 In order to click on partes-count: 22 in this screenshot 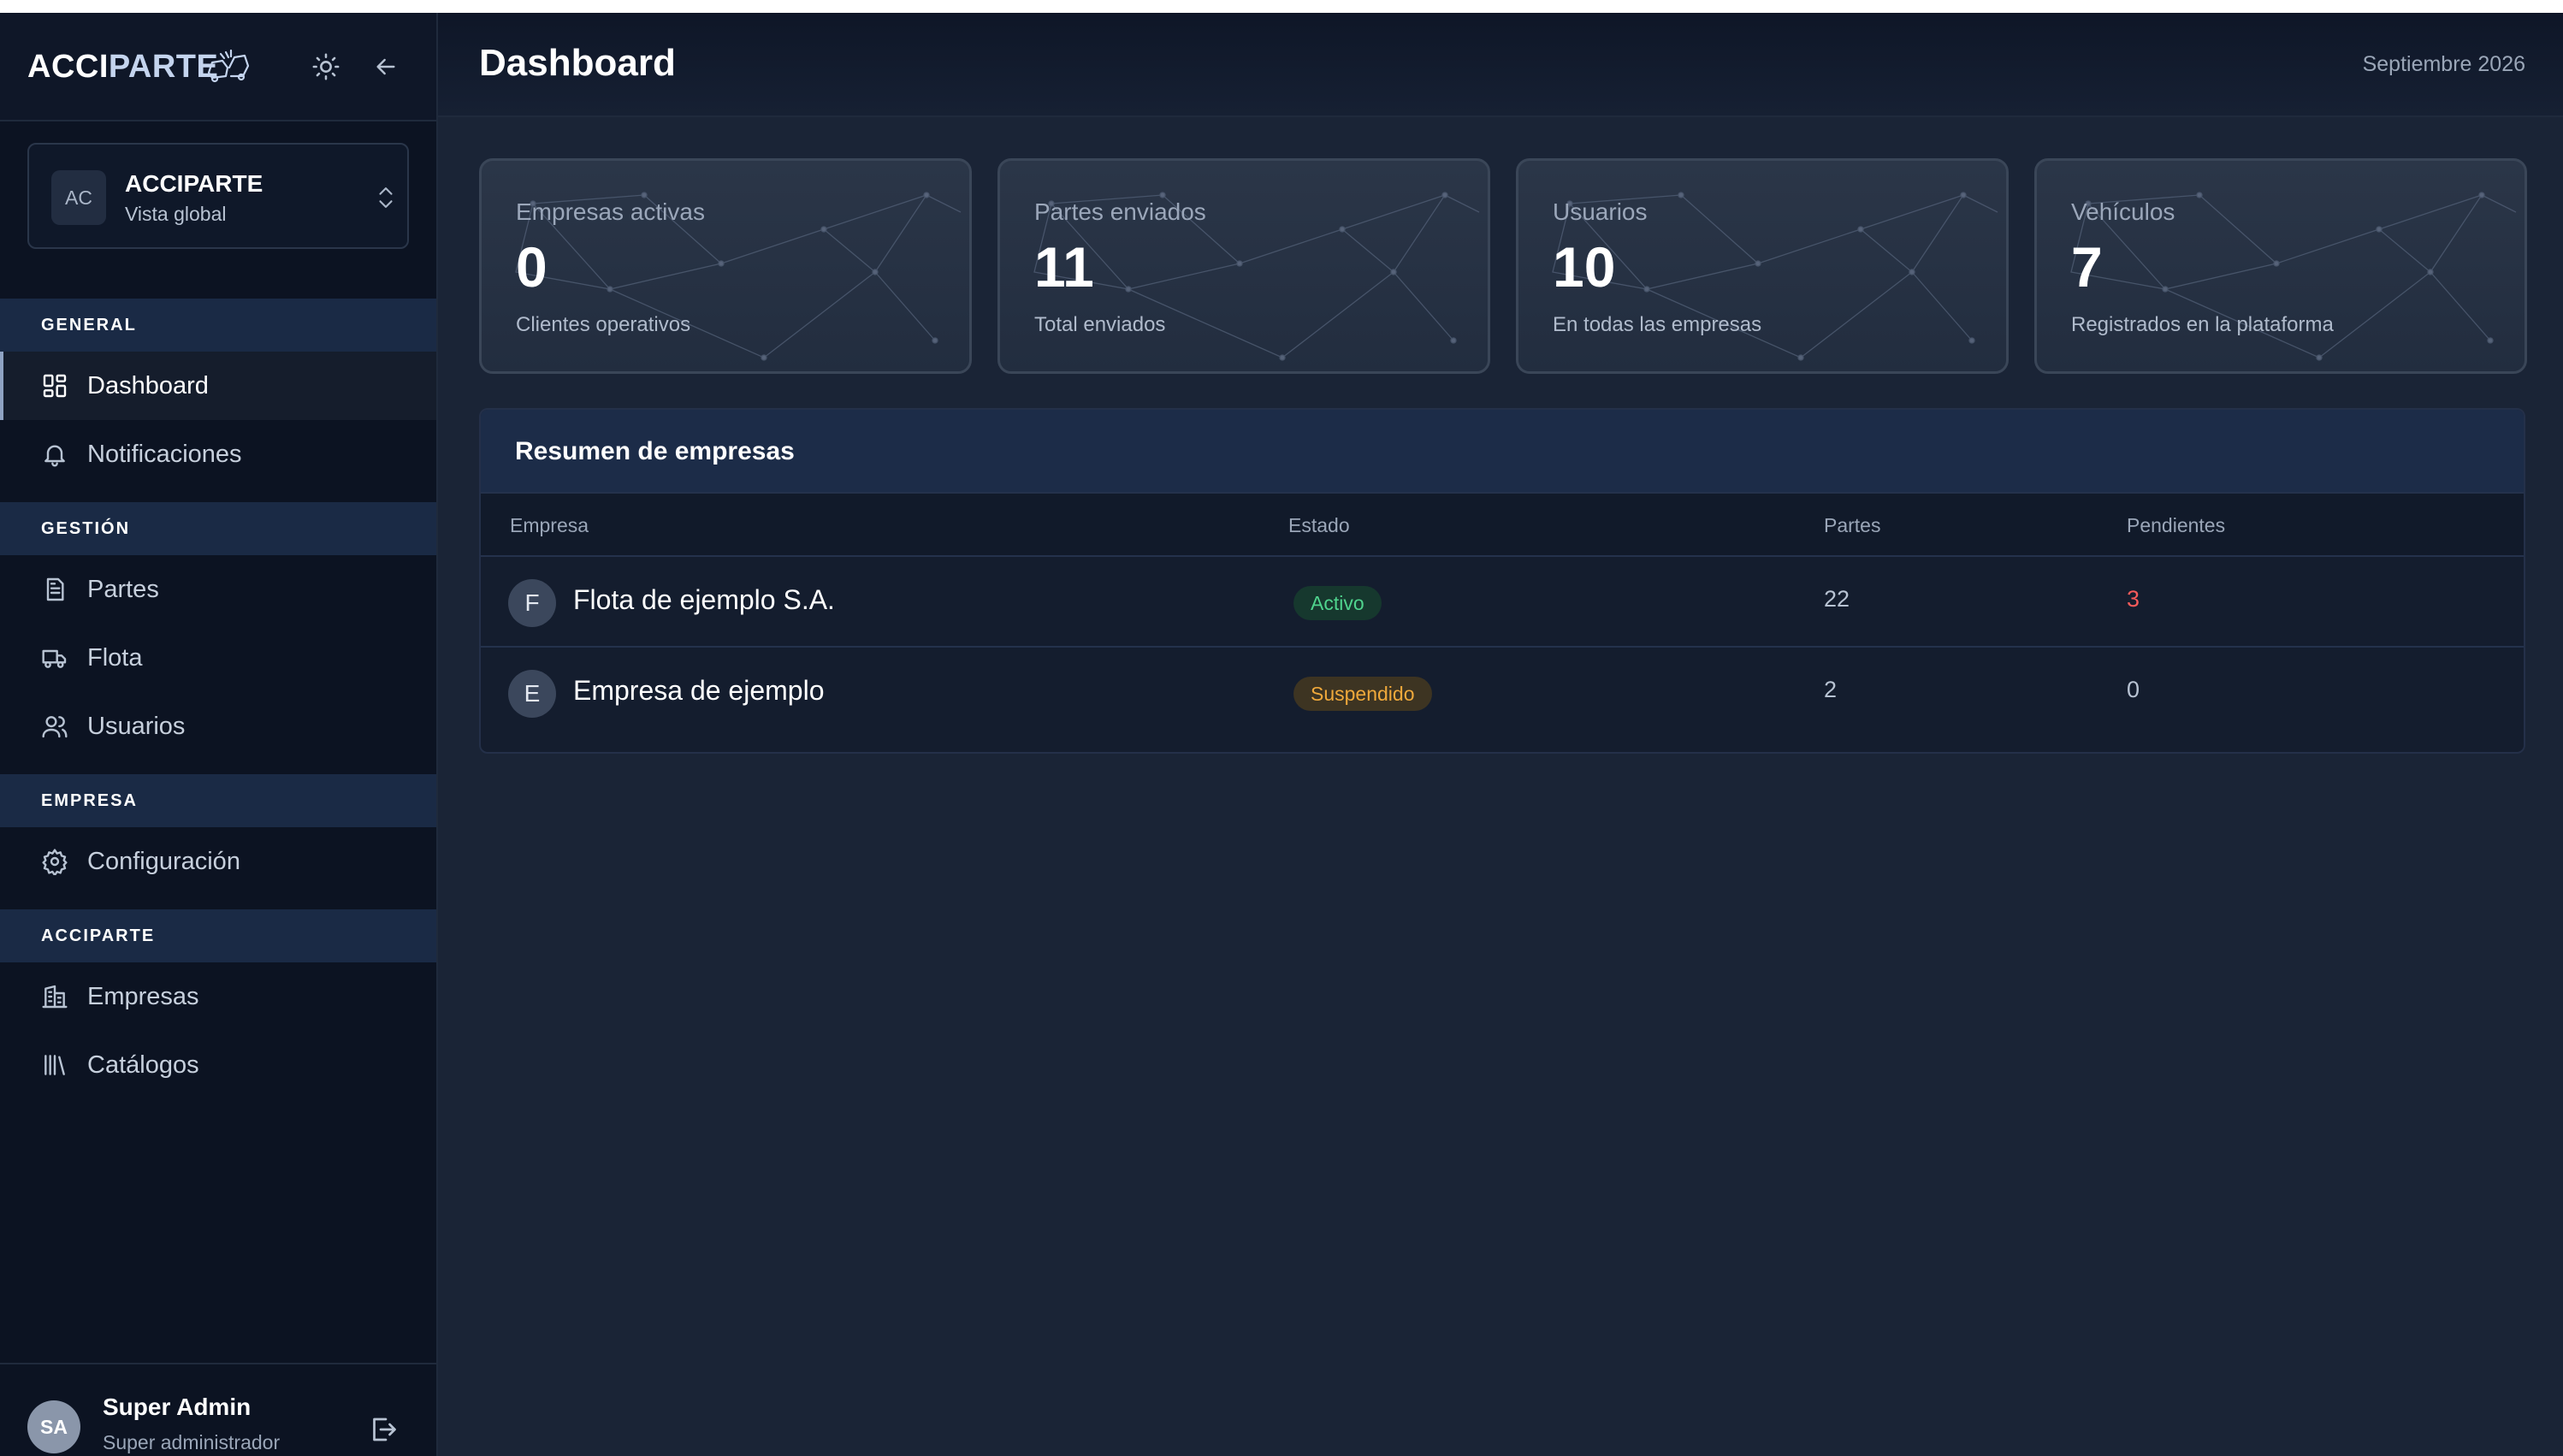, I will do `click(1837, 599)`.